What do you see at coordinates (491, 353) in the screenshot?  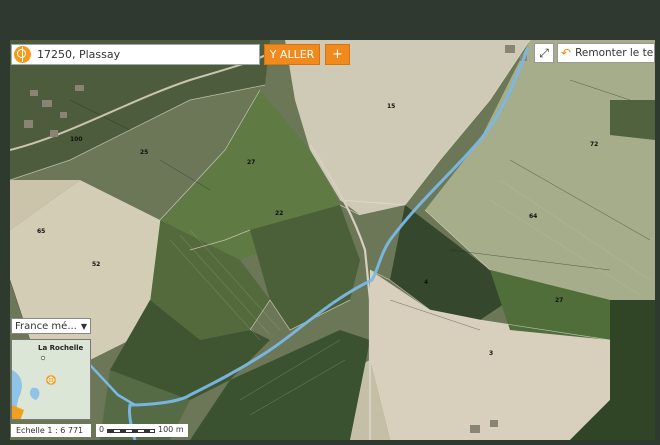 I see `parcel-label: 3` at bounding box center [491, 353].